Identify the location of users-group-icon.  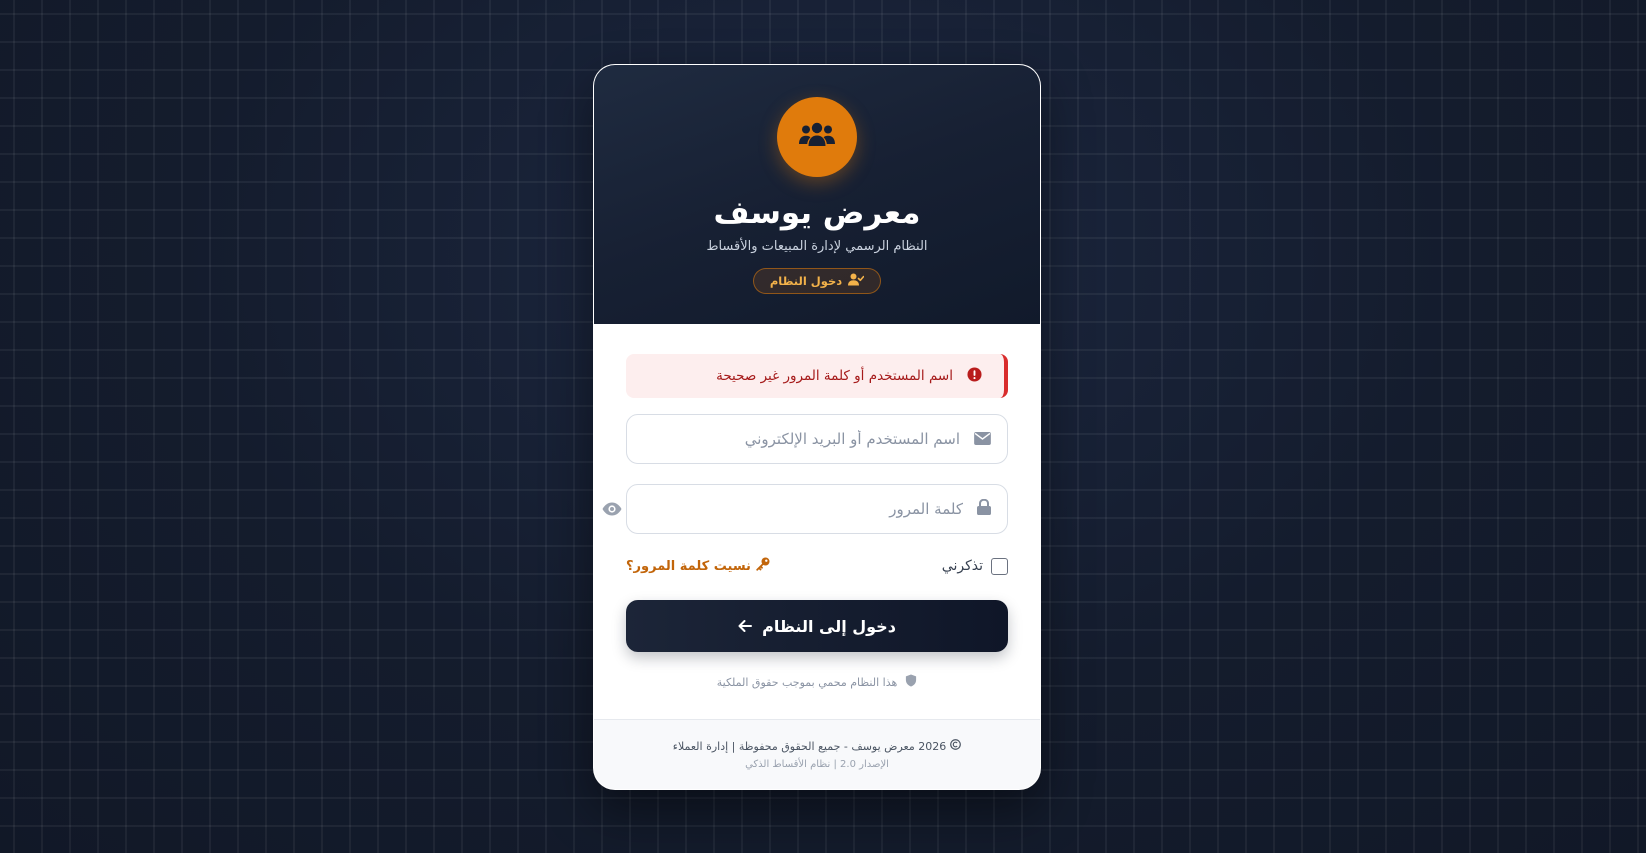
(817, 137).